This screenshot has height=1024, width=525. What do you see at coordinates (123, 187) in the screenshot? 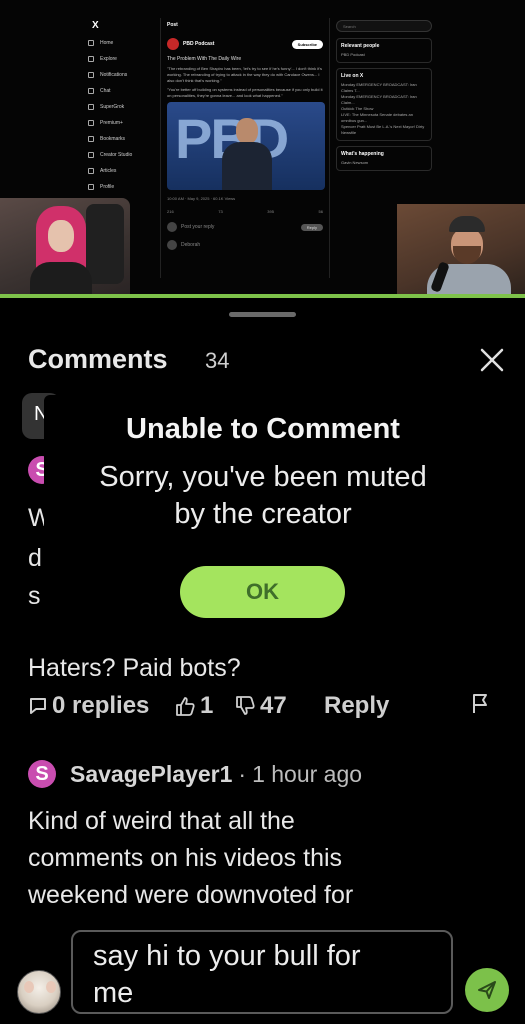
I see `x-nav-item: Profile` at bounding box center [123, 187].